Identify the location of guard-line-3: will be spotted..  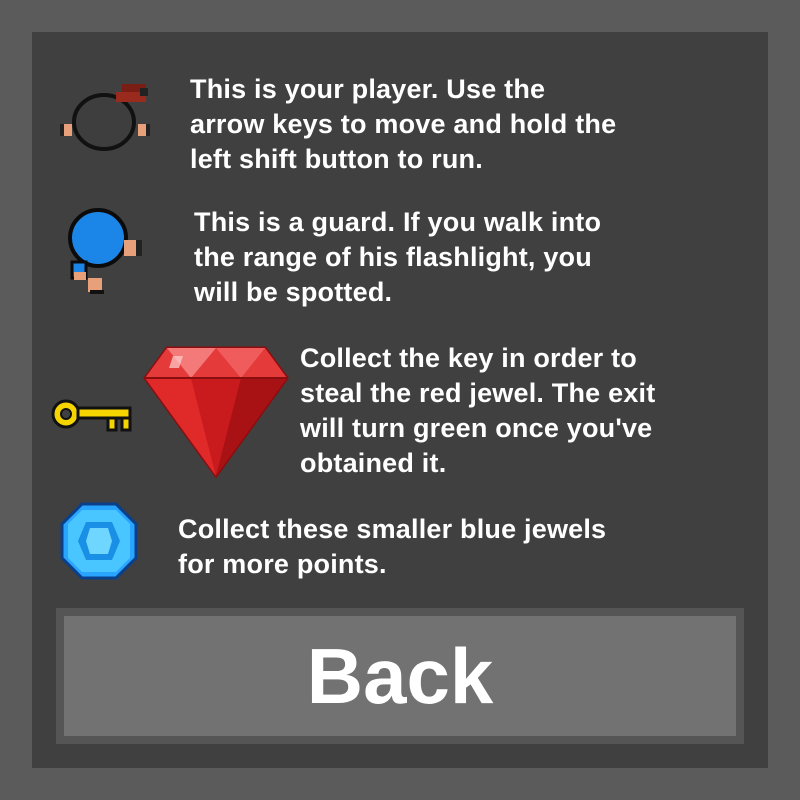
(293, 292).